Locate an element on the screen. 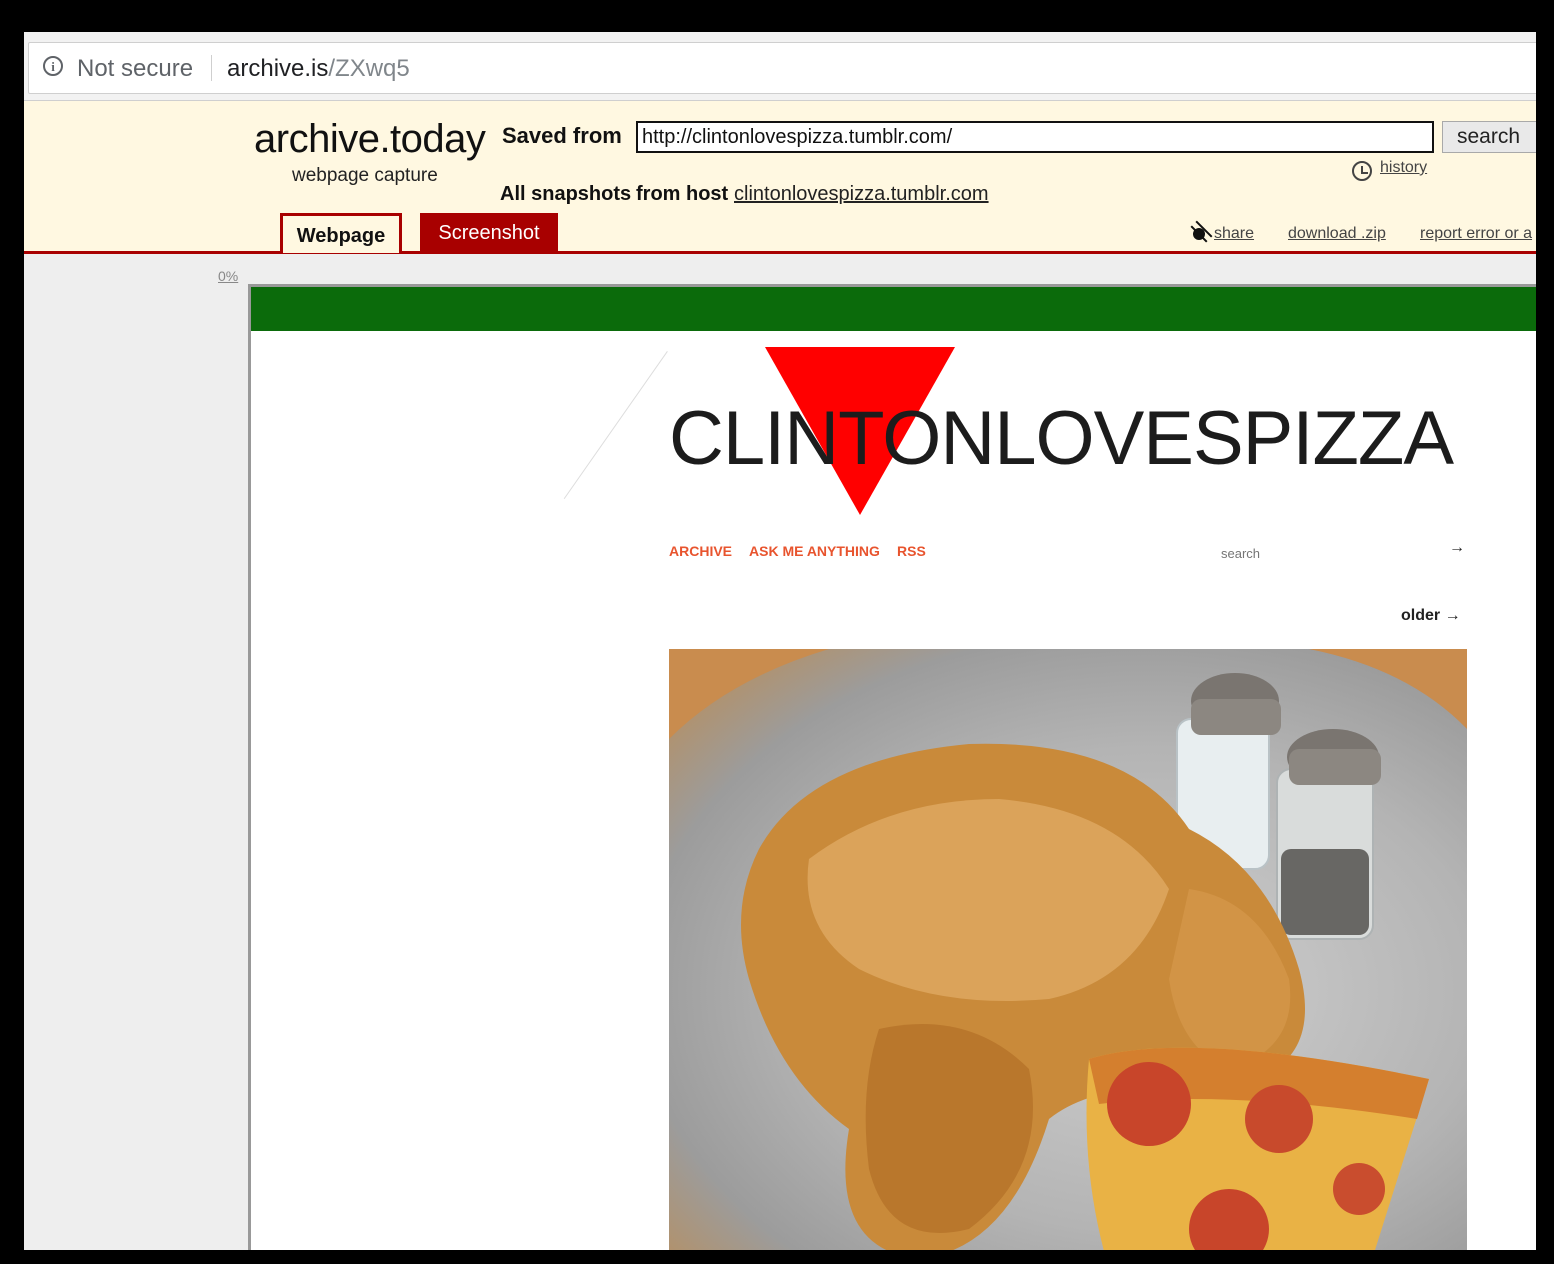 The image size is (1554, 1264). nav-rss: RSS is located at coordinates (911, 551).